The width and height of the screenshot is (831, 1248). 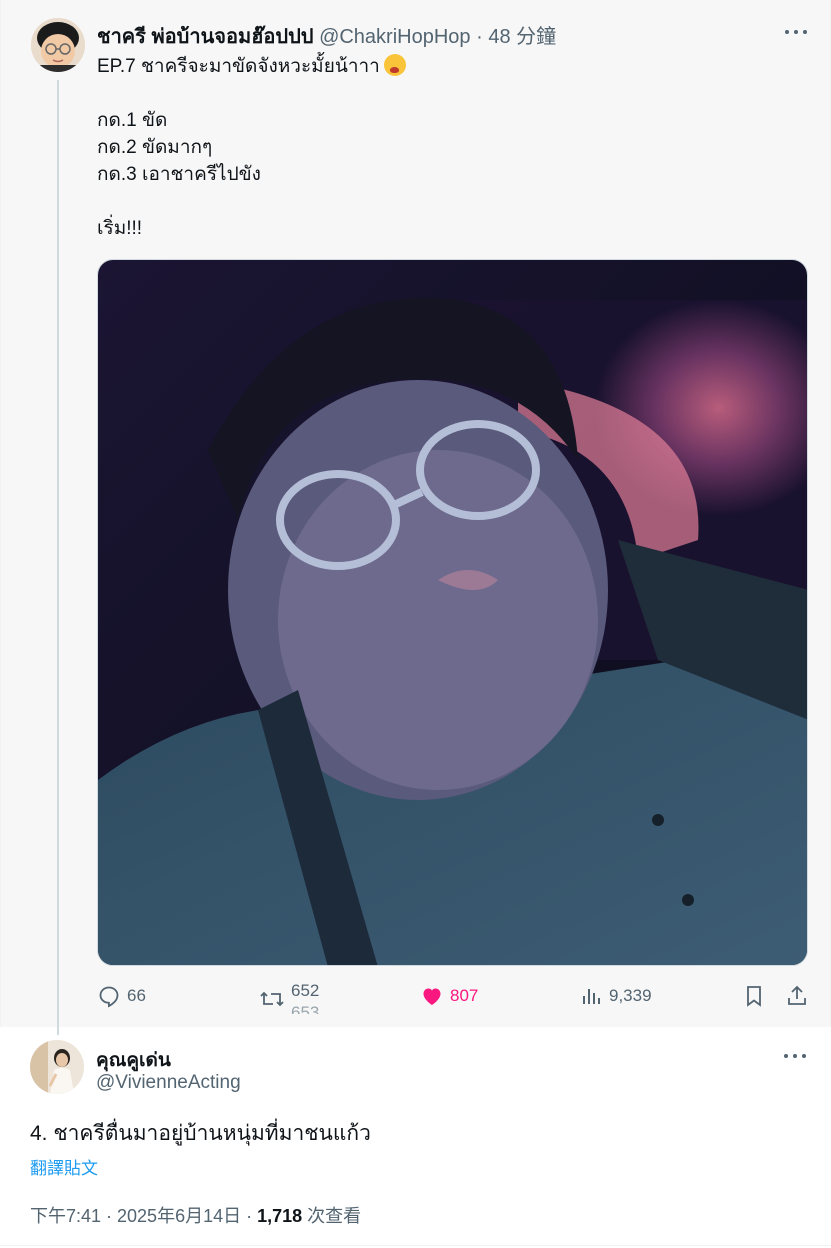 What do you see at coordinates (449, 996) in the screenshot?
I see `like-button: 807` at bounding box center [449, 996].